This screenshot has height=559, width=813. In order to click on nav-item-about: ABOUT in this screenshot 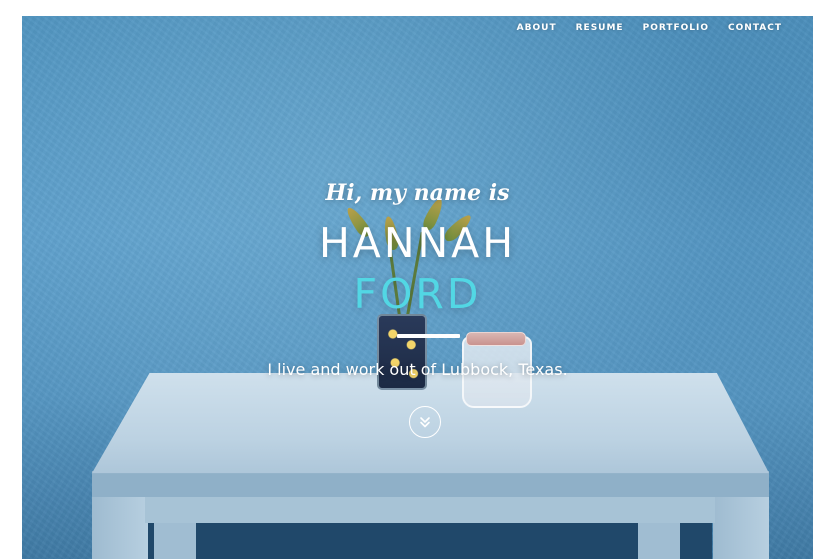, I will do `click(537, 28)`.